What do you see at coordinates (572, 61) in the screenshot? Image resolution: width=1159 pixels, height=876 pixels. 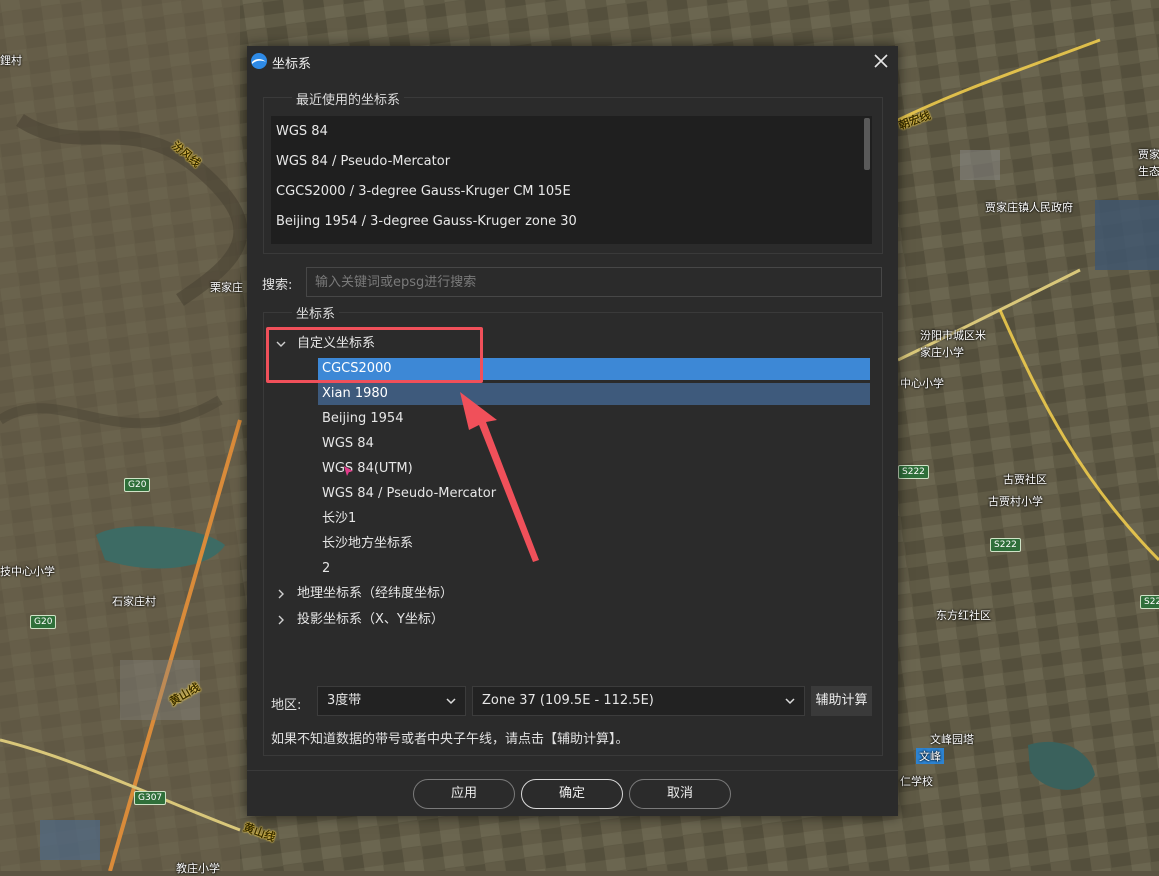 I see `dialog-titlebar: 坐标系` at bounding box center [572, 61].